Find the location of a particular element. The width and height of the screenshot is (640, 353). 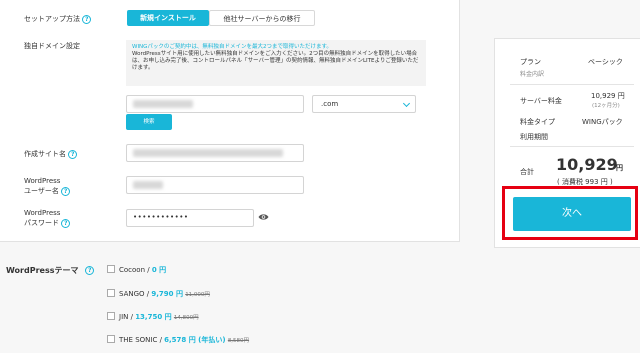

tld-select: .com is located at coordinates (364, 104).